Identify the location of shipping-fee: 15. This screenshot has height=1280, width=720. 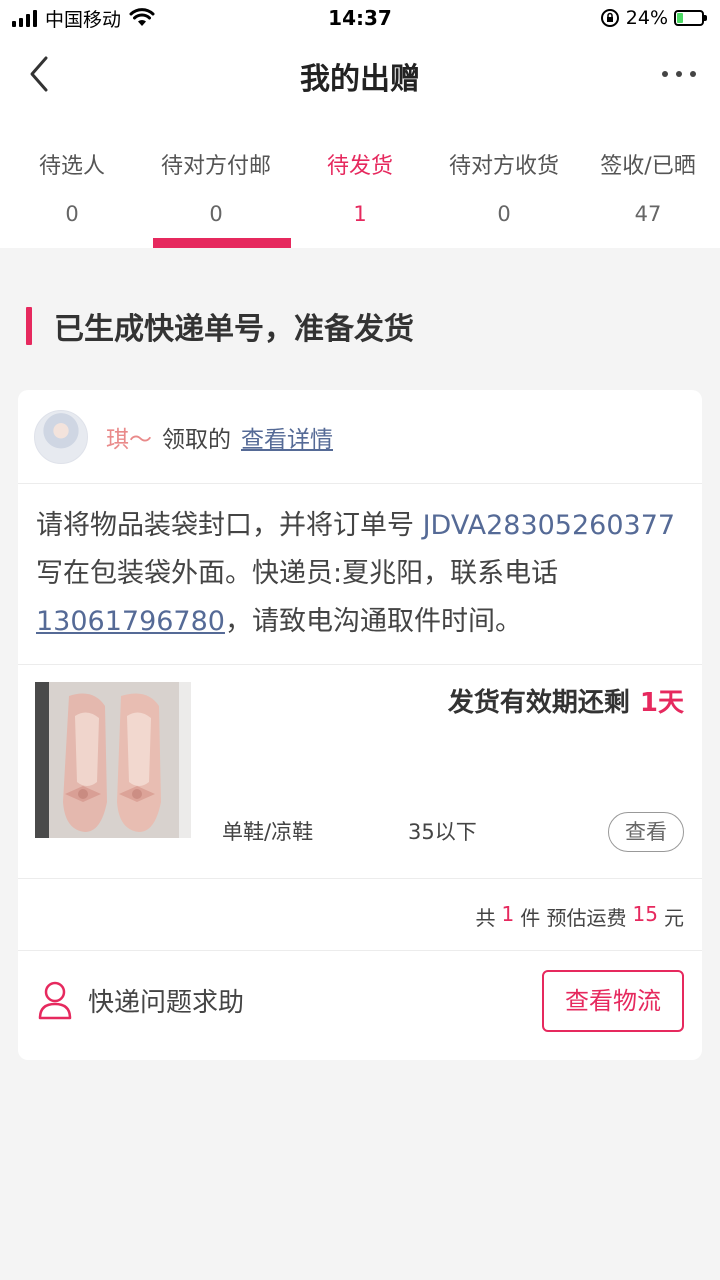
(645, 914).